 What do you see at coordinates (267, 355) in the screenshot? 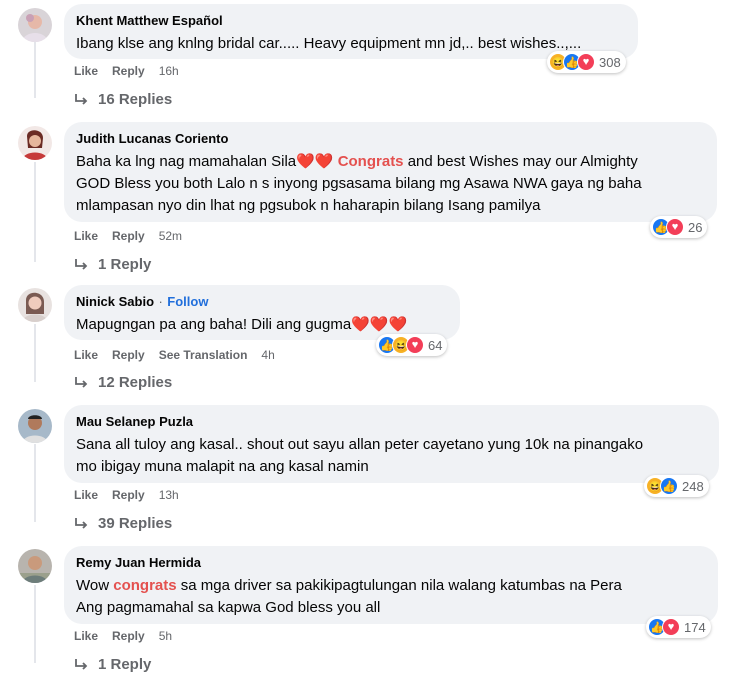
I see `timestamp: 4h` at bounding box center [267, 355].